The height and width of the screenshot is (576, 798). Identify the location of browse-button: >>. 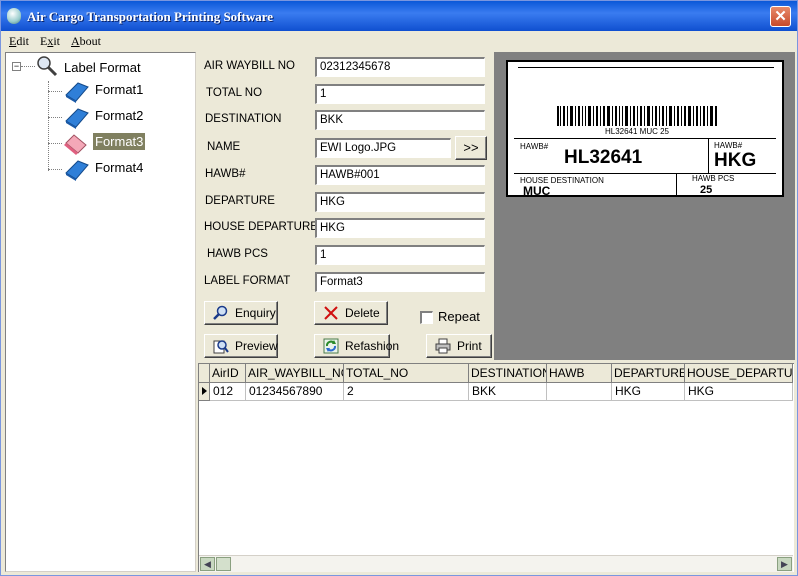
(471, 148).